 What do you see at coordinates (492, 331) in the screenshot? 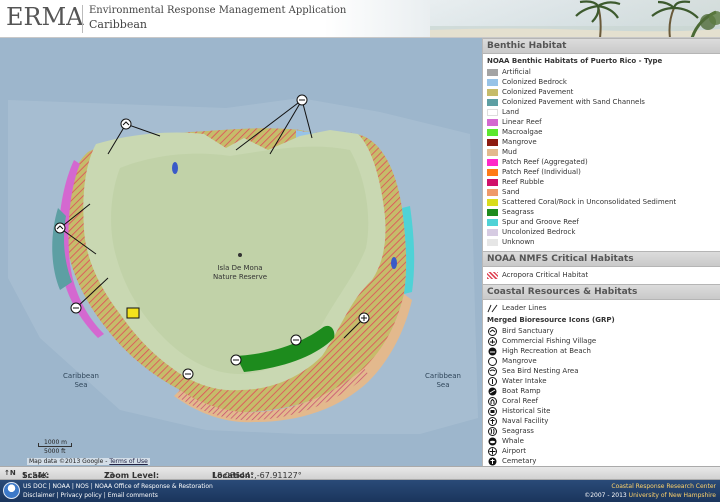
I see `bird-sanctuary-icon` at bounding box center [492, 331].